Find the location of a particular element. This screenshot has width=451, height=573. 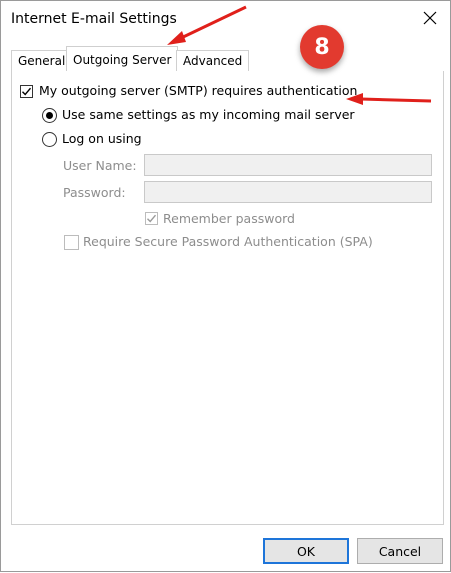

remember-password-label: Remember password is located at coordinates (229, 218).